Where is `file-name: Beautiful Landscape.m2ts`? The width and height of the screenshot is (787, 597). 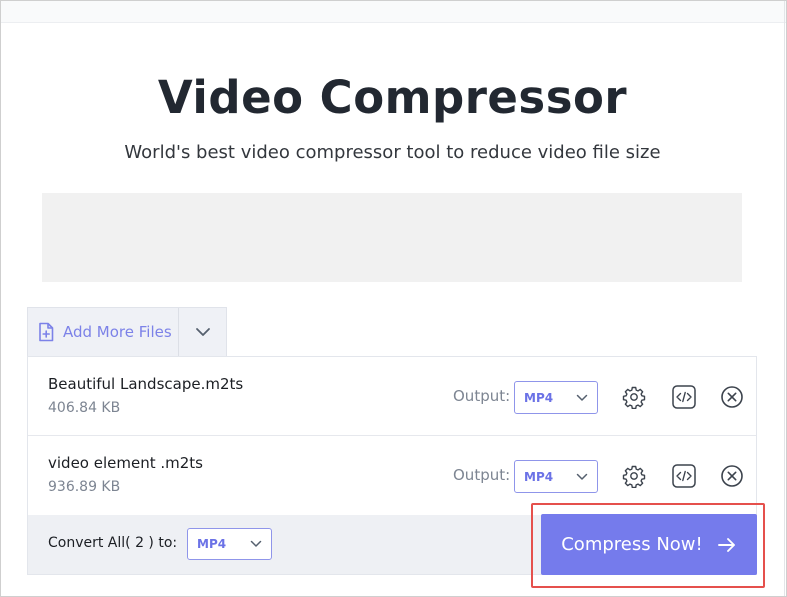 file-name: Beautiful Landscape.m2ts is located at coordinates (146, 384).